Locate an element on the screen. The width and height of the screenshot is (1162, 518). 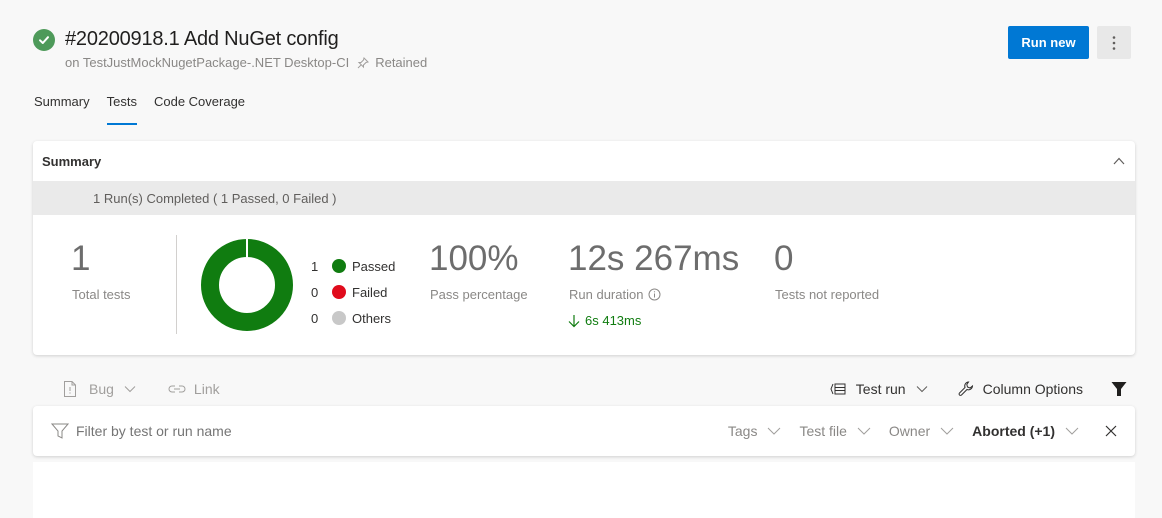
info-icon is located at coordinates (654, 294).